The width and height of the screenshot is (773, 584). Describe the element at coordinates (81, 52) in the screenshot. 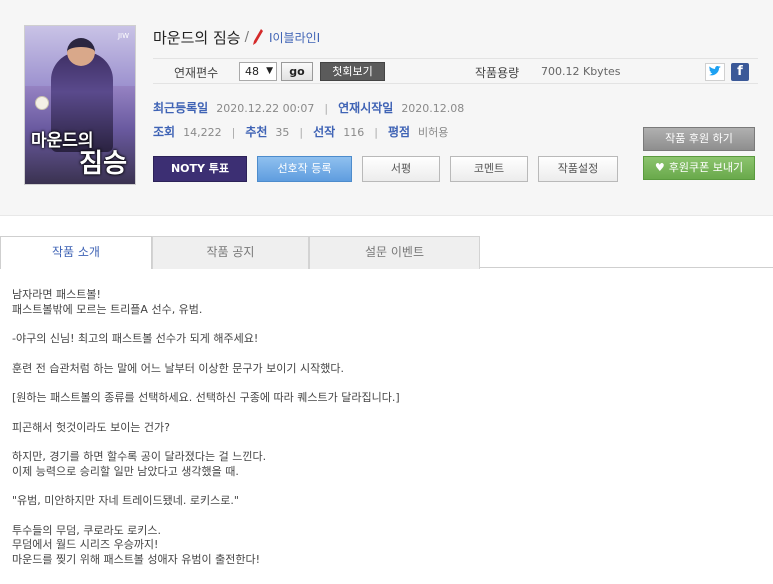

I see `cover-player-head` at that location.